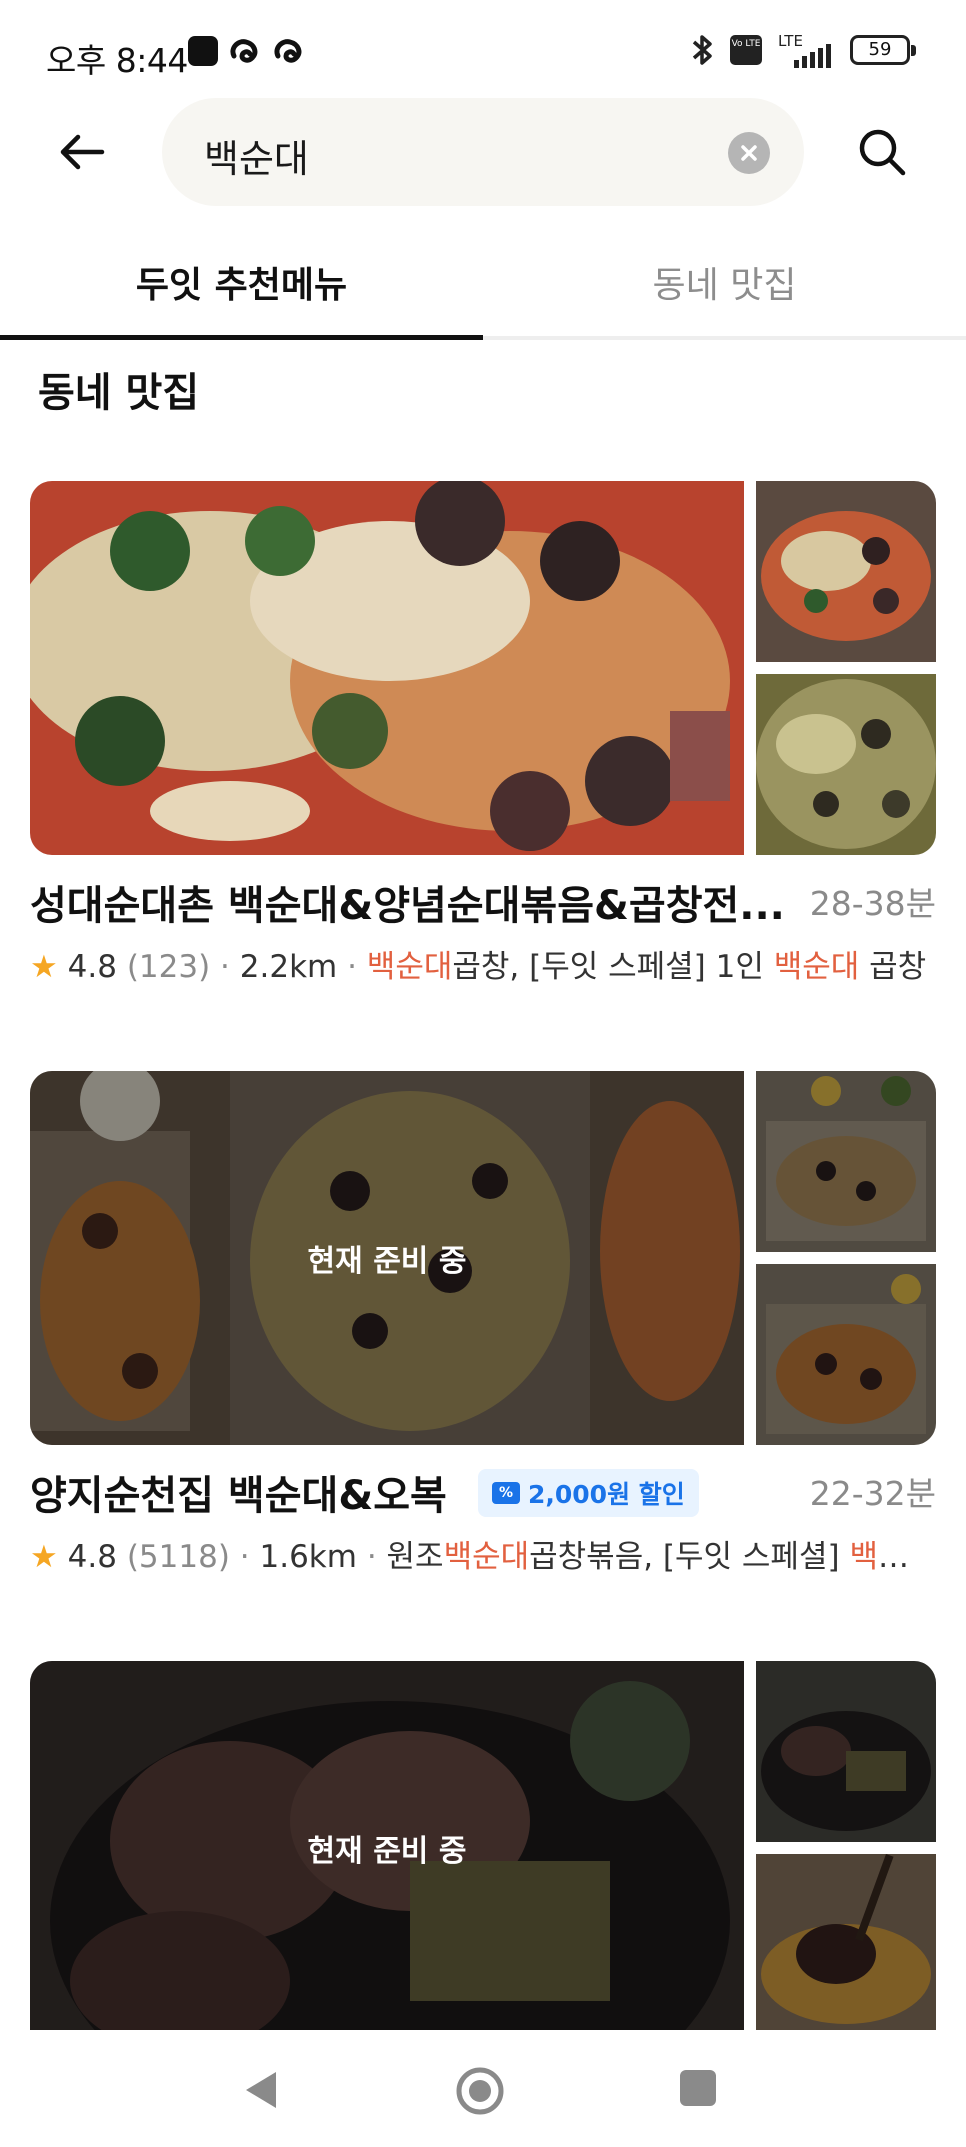 The image size is (966, 2147). I want to click on nav-back-icon, so click(260, 2090).